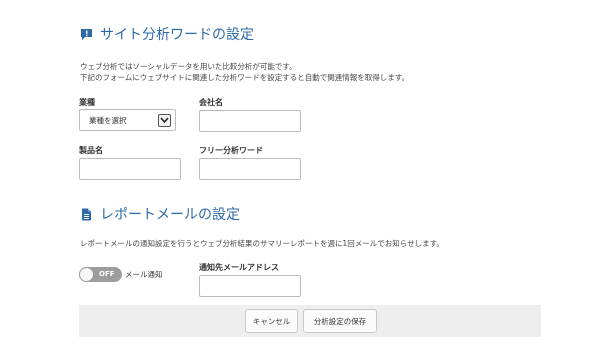 The width and height of the screenshot is (600, 350). I want to click on comment-exclamation-icon, so click(86, 34).